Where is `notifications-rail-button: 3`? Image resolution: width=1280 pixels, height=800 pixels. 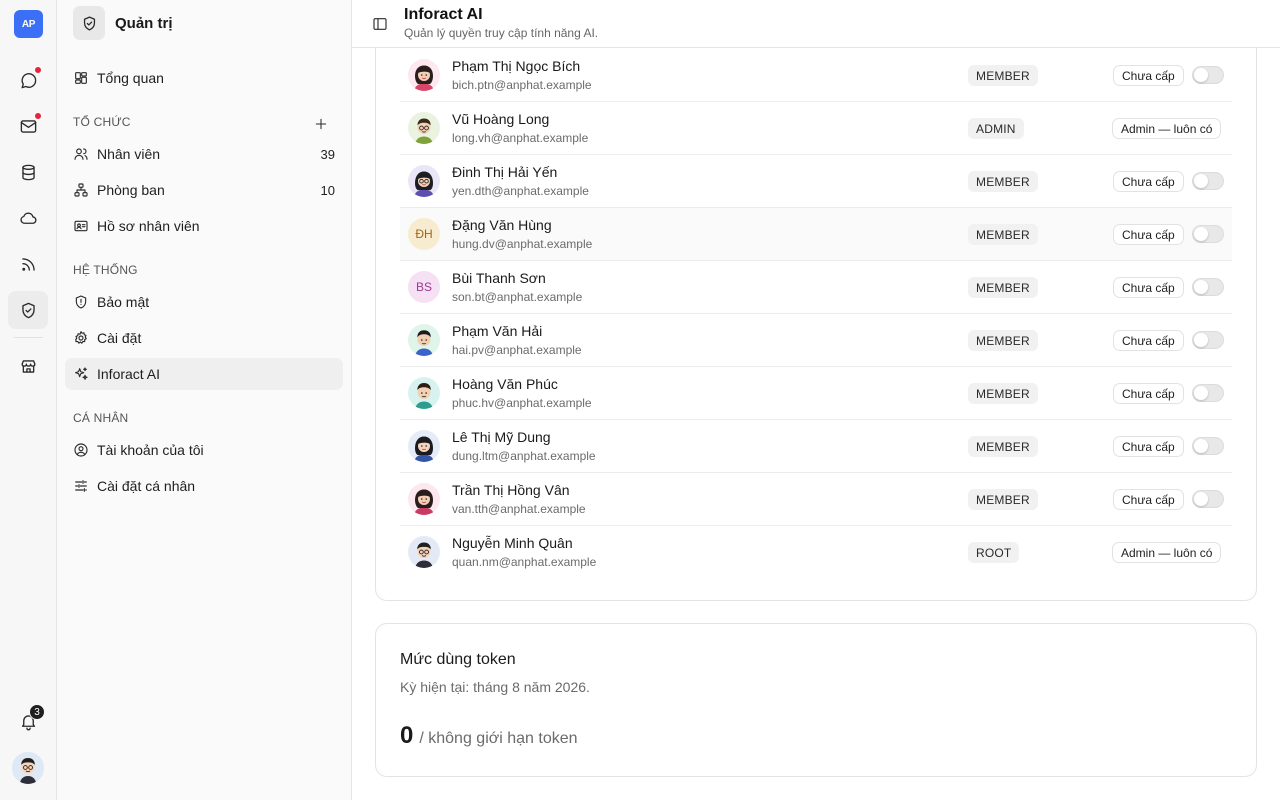
notifications-rail-button: 3 is located at coordinates (28, 721).